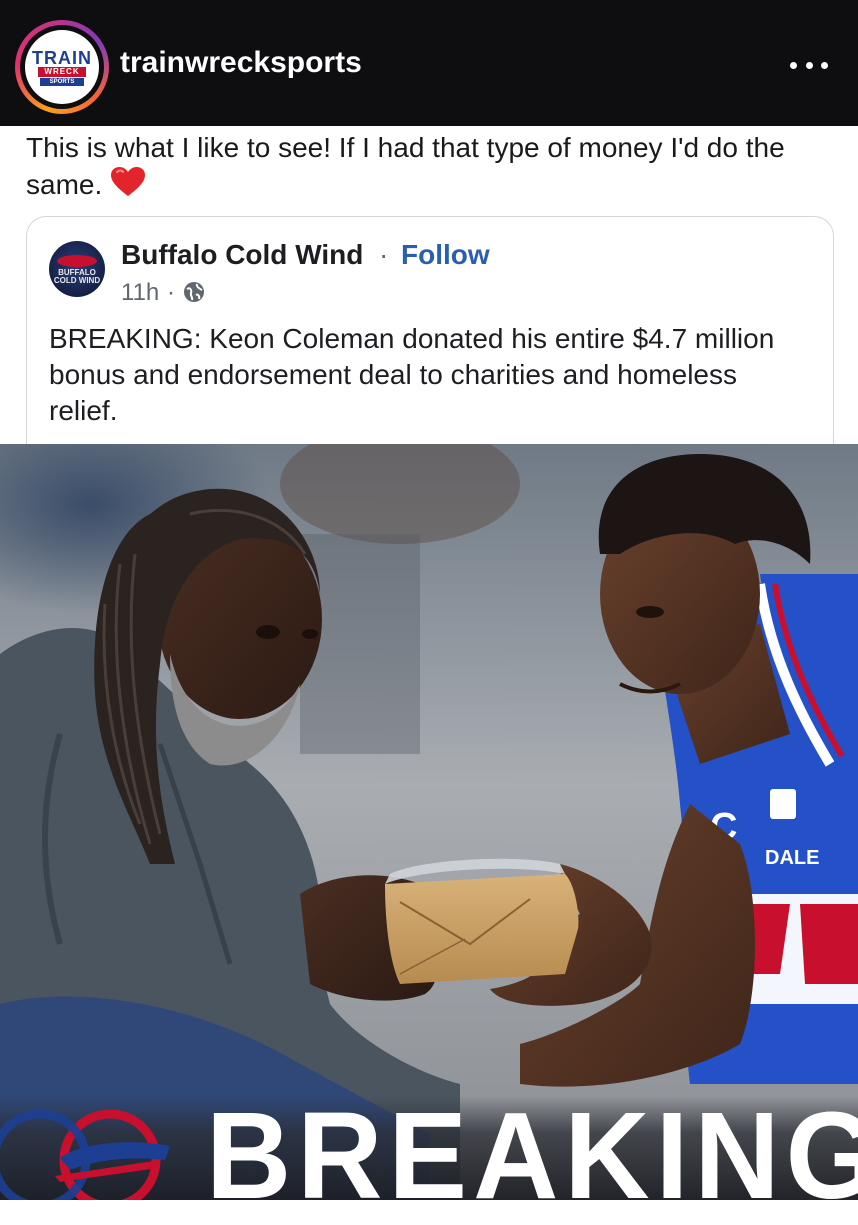 The image size is (858, 1225). I want to click on post-header: TRAIN WRECK SPORTS trainwrecksports, so click(429, 63).